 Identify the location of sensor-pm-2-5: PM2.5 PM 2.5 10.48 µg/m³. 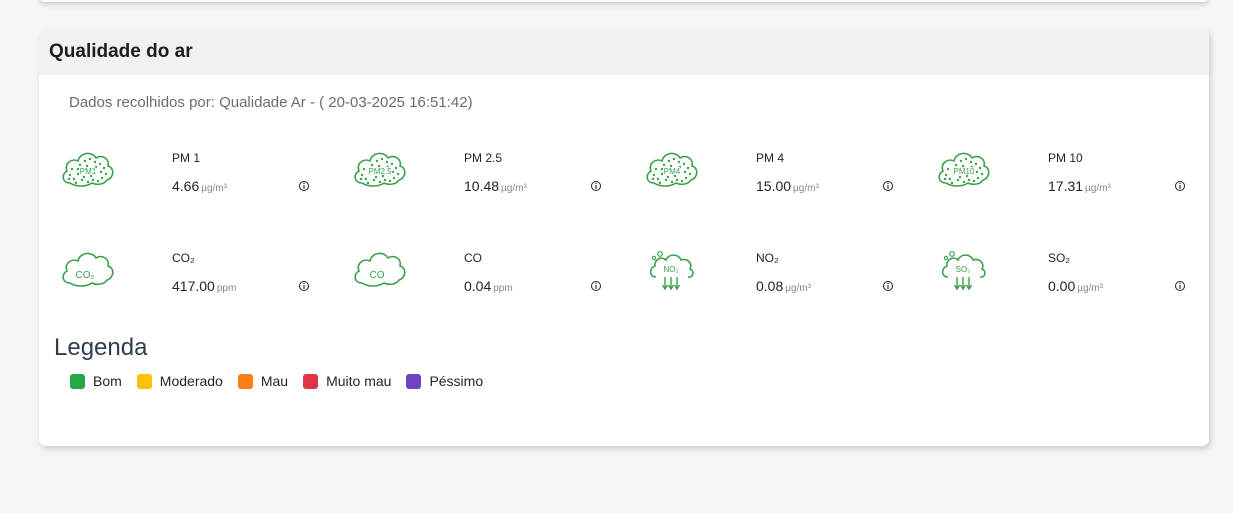
(497, 182).